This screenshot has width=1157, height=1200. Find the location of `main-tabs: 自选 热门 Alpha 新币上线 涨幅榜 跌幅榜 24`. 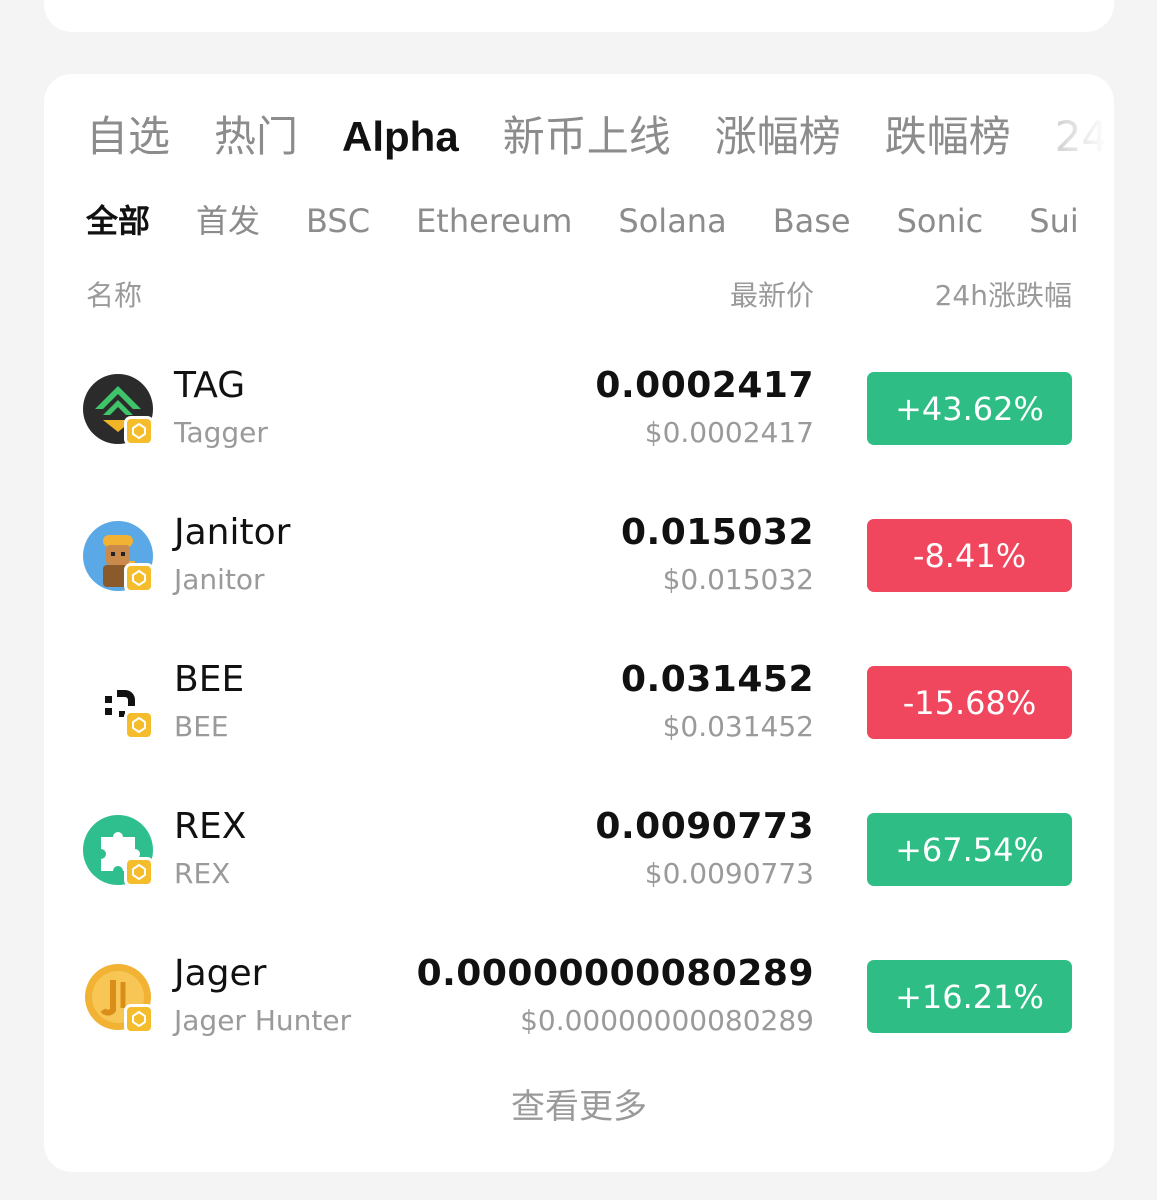

main-tabs: 自选 热门 Alpha 新币上线 涨幅榜 跌幅榜 24 is located at coordinates (600, 137).